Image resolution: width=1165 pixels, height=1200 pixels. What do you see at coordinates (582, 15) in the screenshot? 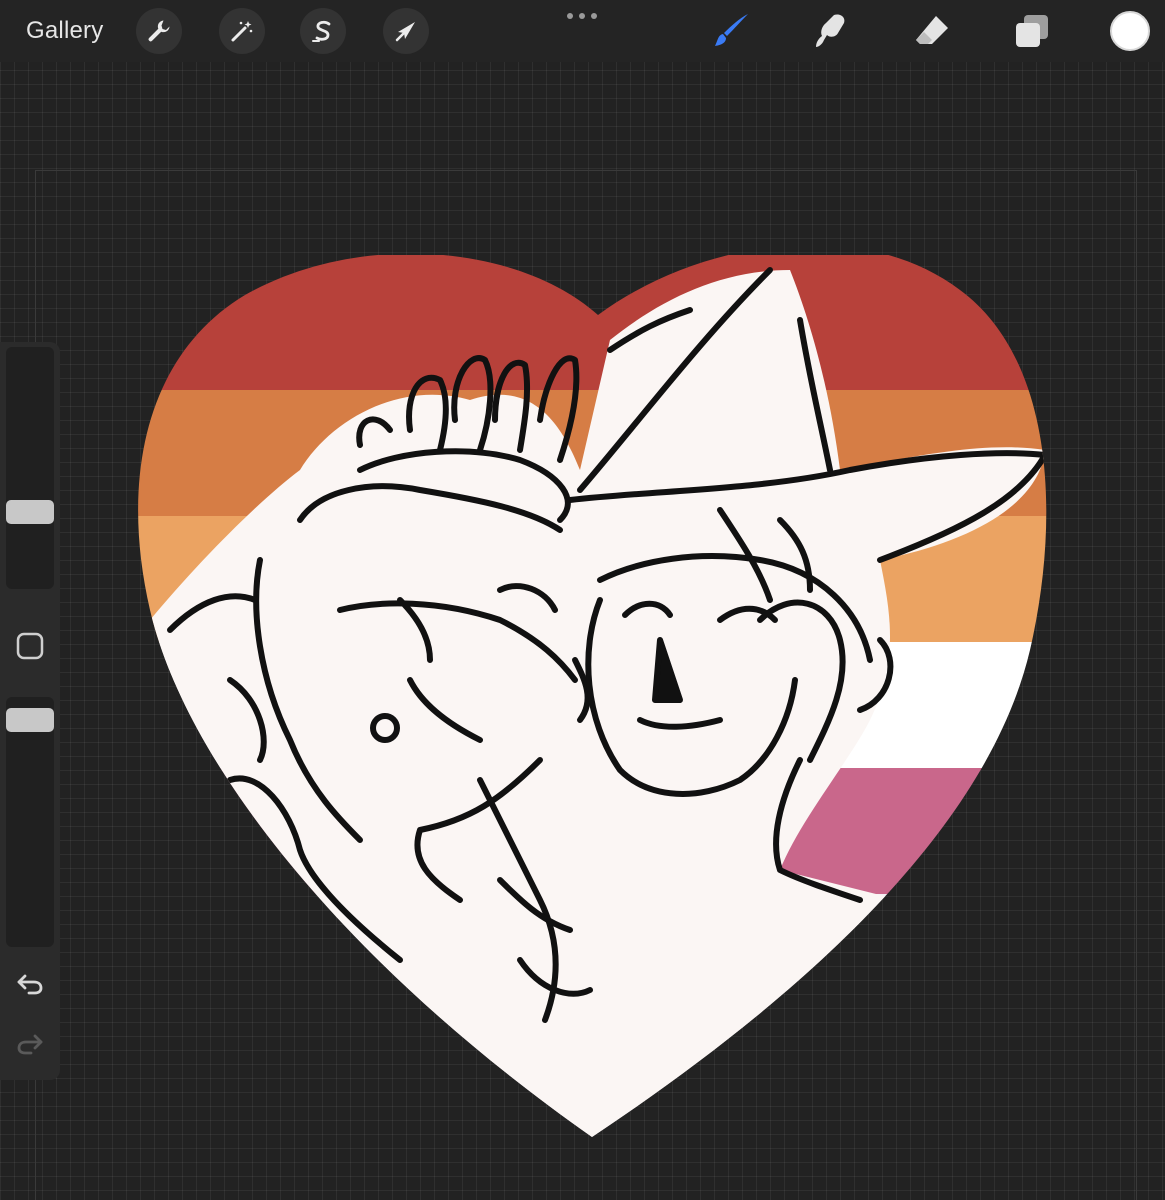
I see `more-dots-icon` at bounding box center [582, 15].